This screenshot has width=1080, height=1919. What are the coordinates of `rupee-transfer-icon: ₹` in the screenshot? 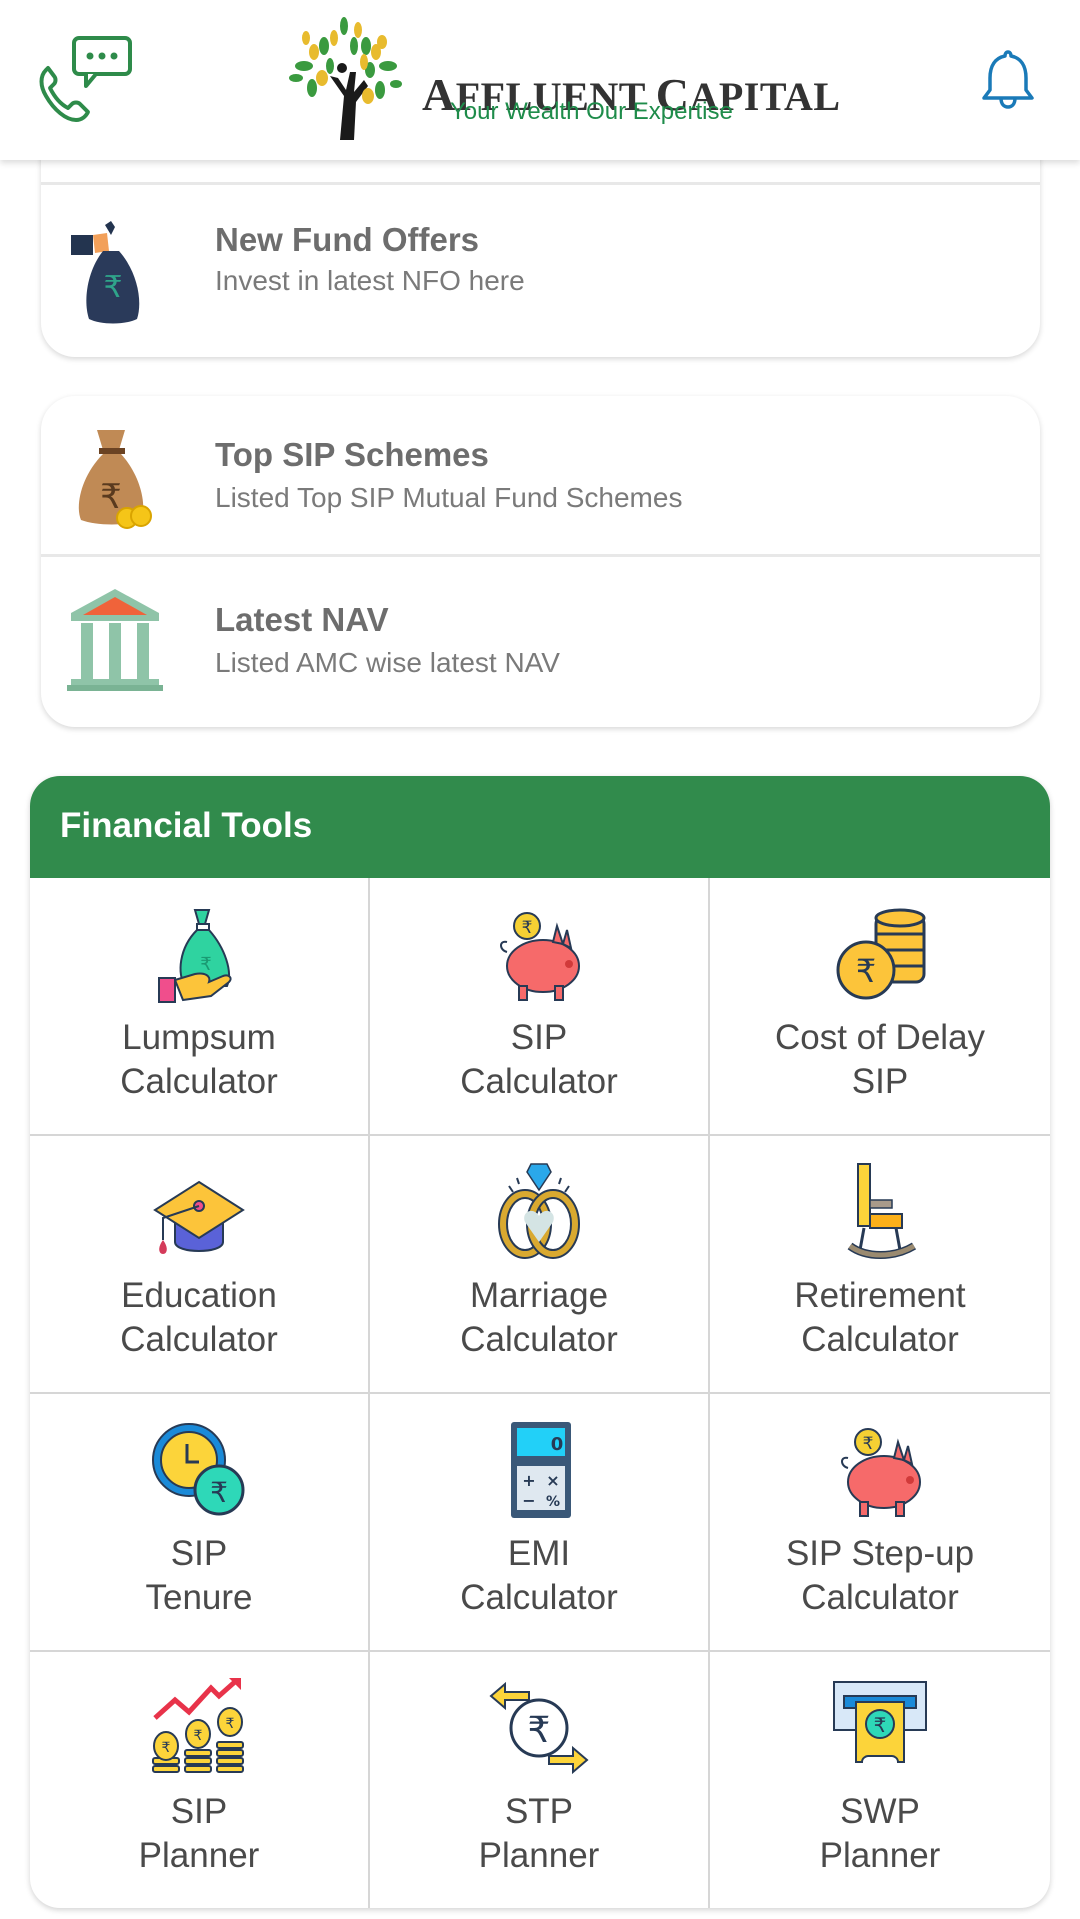 It's located at (539, 1728).